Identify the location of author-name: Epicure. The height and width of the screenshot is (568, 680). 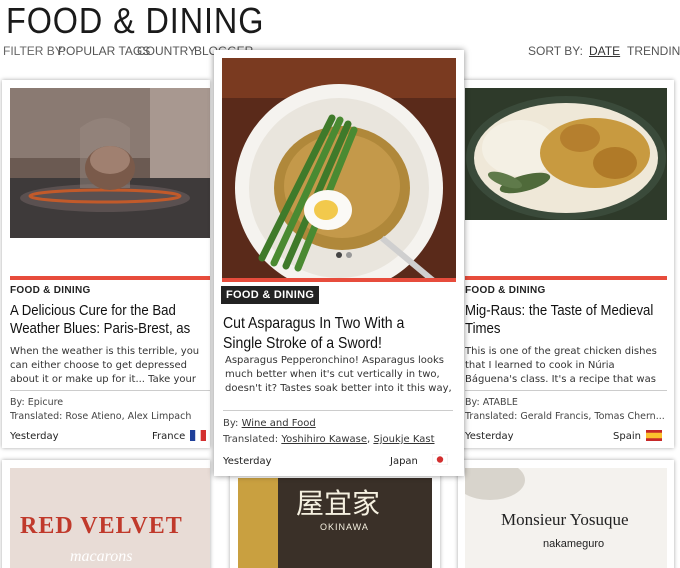
(45, 402).